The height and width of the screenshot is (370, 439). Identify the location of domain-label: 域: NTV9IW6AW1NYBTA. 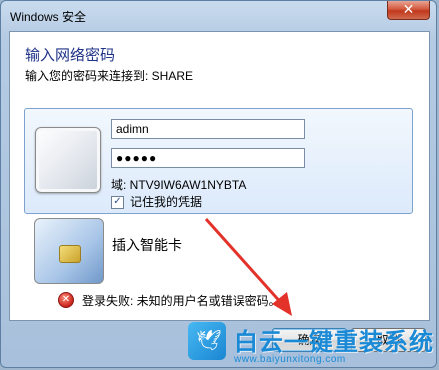
(179, 185).